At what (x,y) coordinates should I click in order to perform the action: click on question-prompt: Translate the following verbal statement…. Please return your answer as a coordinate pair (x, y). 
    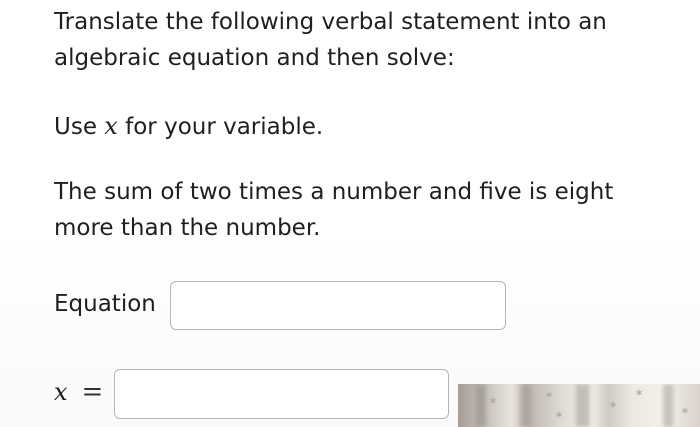
    Looking at the image, I should click on (349, 40).